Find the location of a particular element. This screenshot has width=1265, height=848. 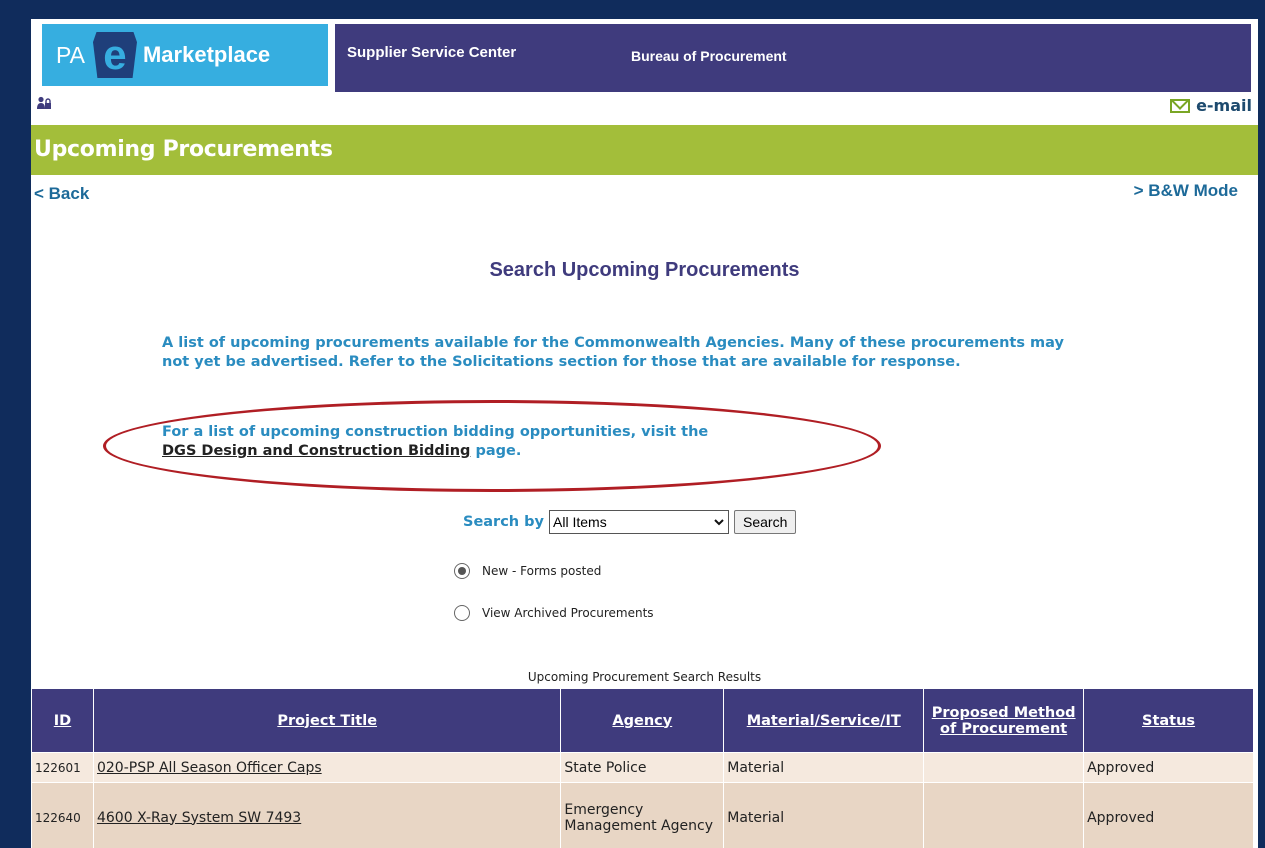

keystone-icon: e is located at coordinates (114, 54).